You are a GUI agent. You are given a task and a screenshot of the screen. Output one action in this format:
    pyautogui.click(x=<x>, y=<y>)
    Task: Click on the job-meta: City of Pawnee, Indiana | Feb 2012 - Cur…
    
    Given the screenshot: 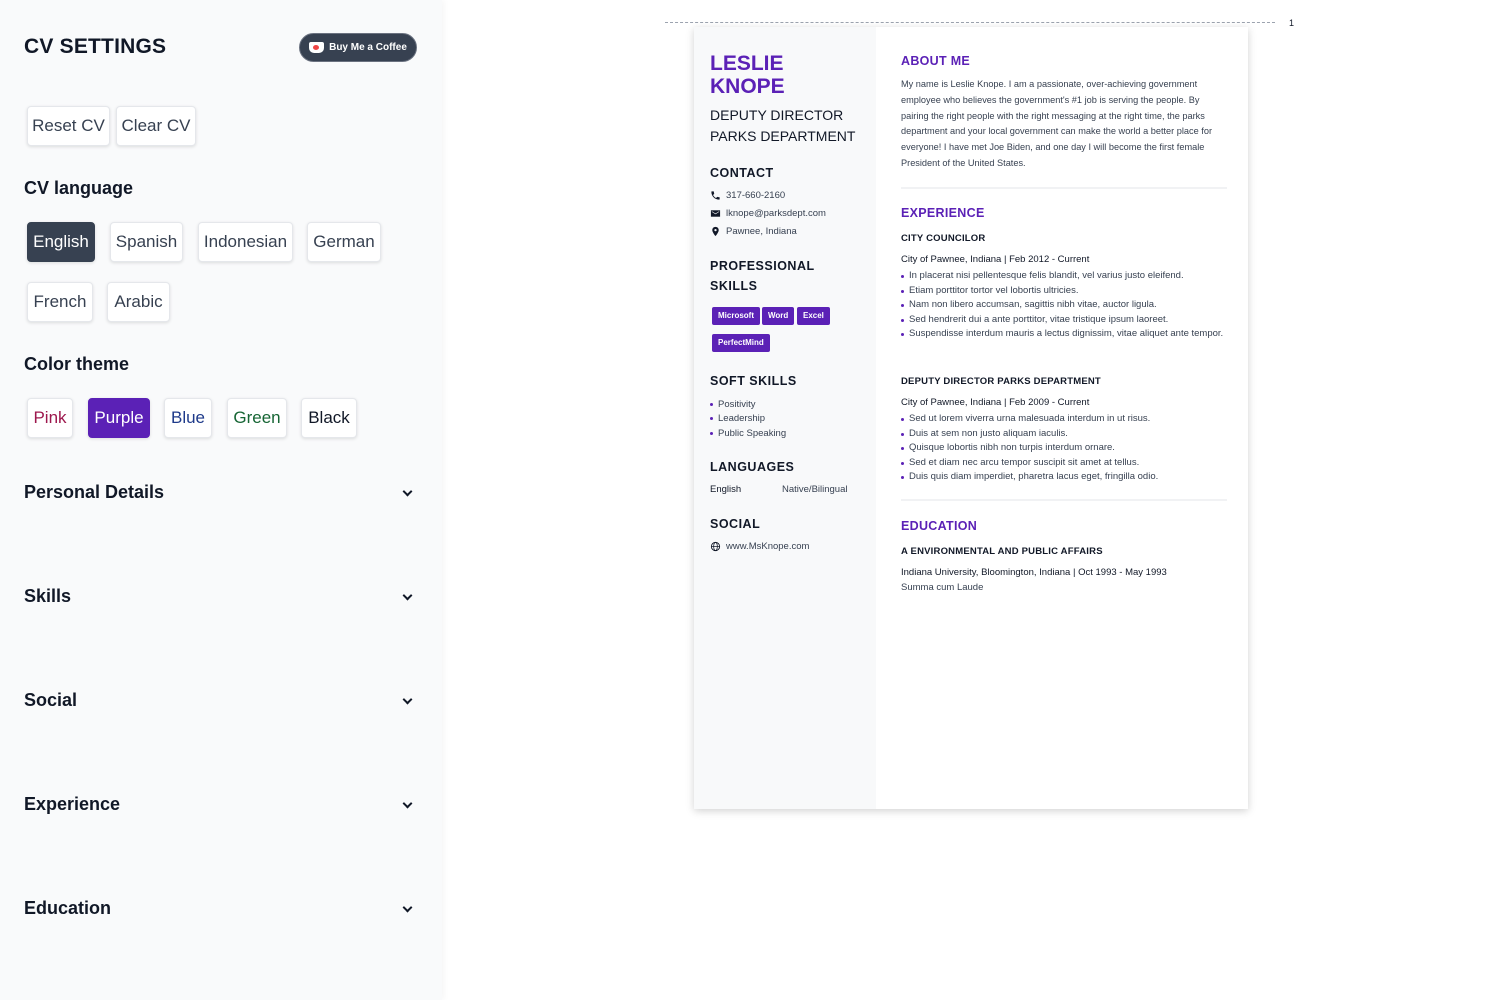 What is the action you would take?
    pyautogui.click(x=995, y=259)
    